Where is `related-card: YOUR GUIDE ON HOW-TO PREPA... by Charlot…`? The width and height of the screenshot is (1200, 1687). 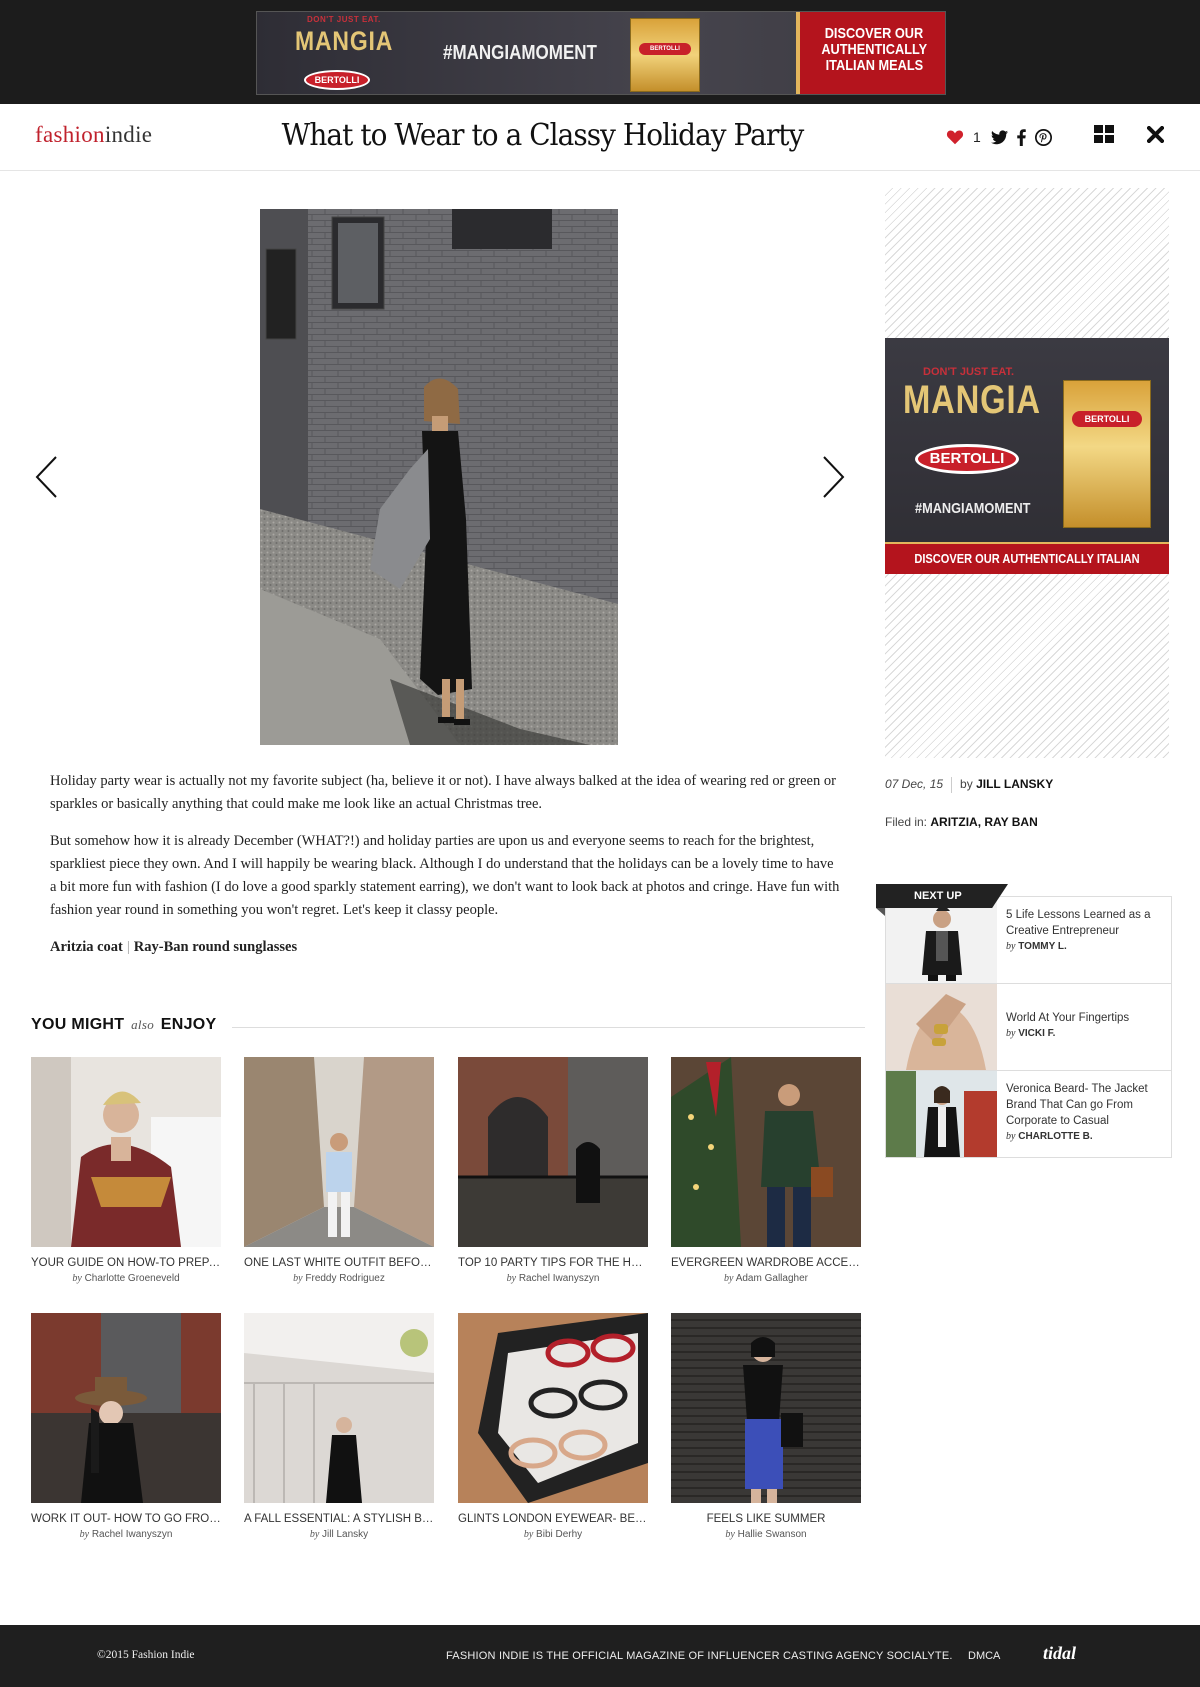
related-card: YOUR GUIDE ON HOW-TO PREPA... by Charlot… is located at coordinates (126, 1170).